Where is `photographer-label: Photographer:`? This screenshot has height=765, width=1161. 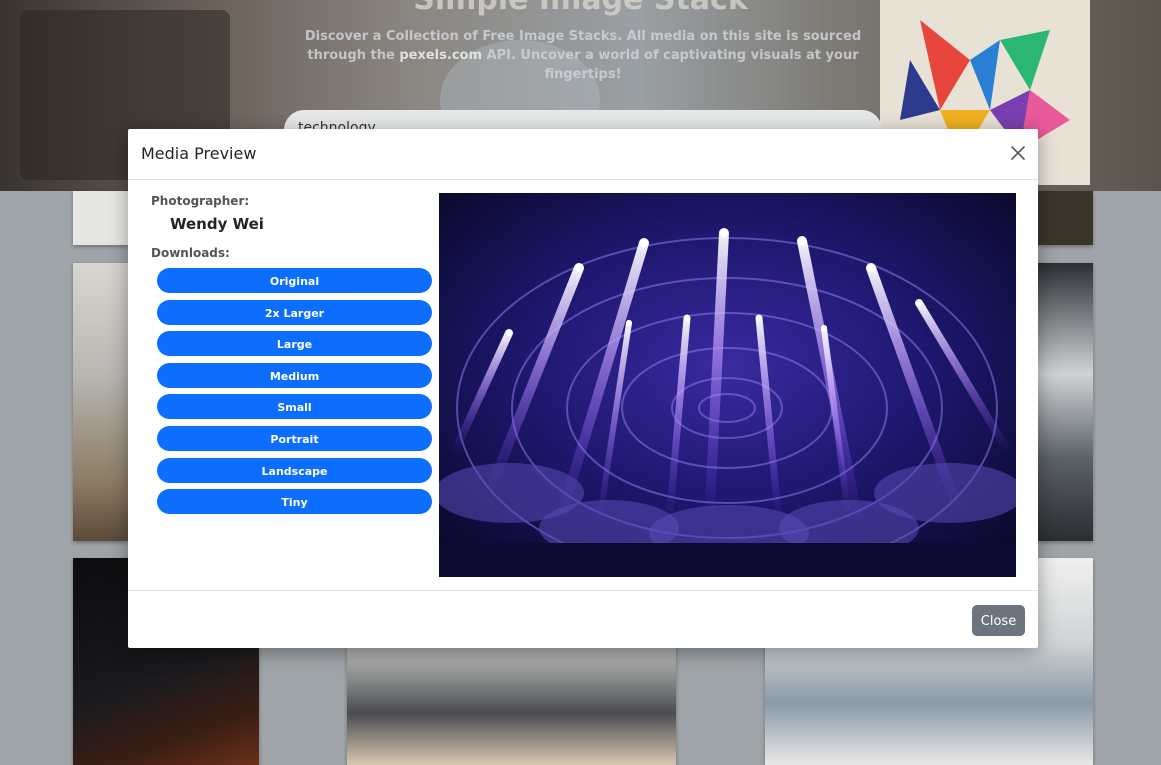 photographer-label: Photographer: is located at coordinates (200, 201).